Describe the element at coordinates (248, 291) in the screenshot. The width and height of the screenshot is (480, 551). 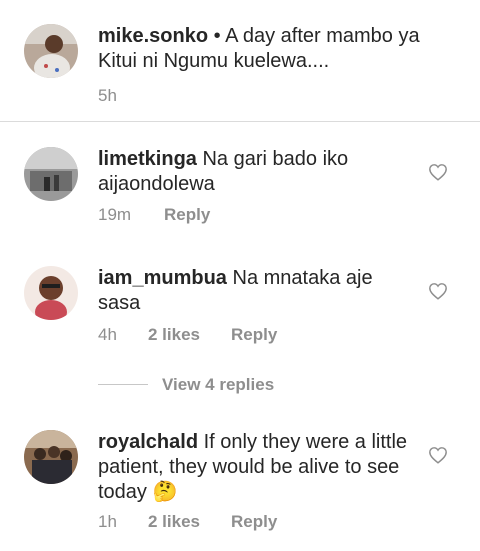
I see `comment-text: iam_mumbua Na mnataka aje sasa` at that location.